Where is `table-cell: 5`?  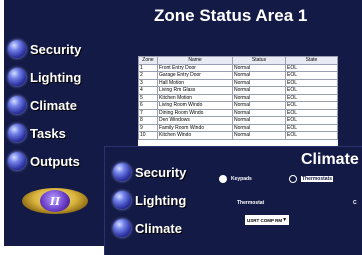 table-cell: 5 is located at coordinates (148, 97).